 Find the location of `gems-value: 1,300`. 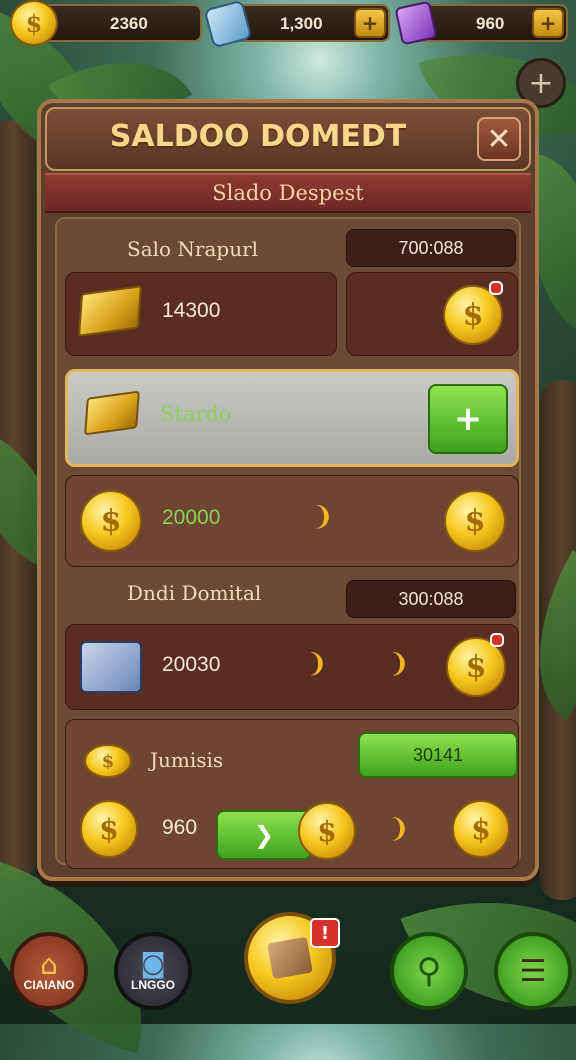

gems-value: 1,300 is located at coordinates (301, 23).